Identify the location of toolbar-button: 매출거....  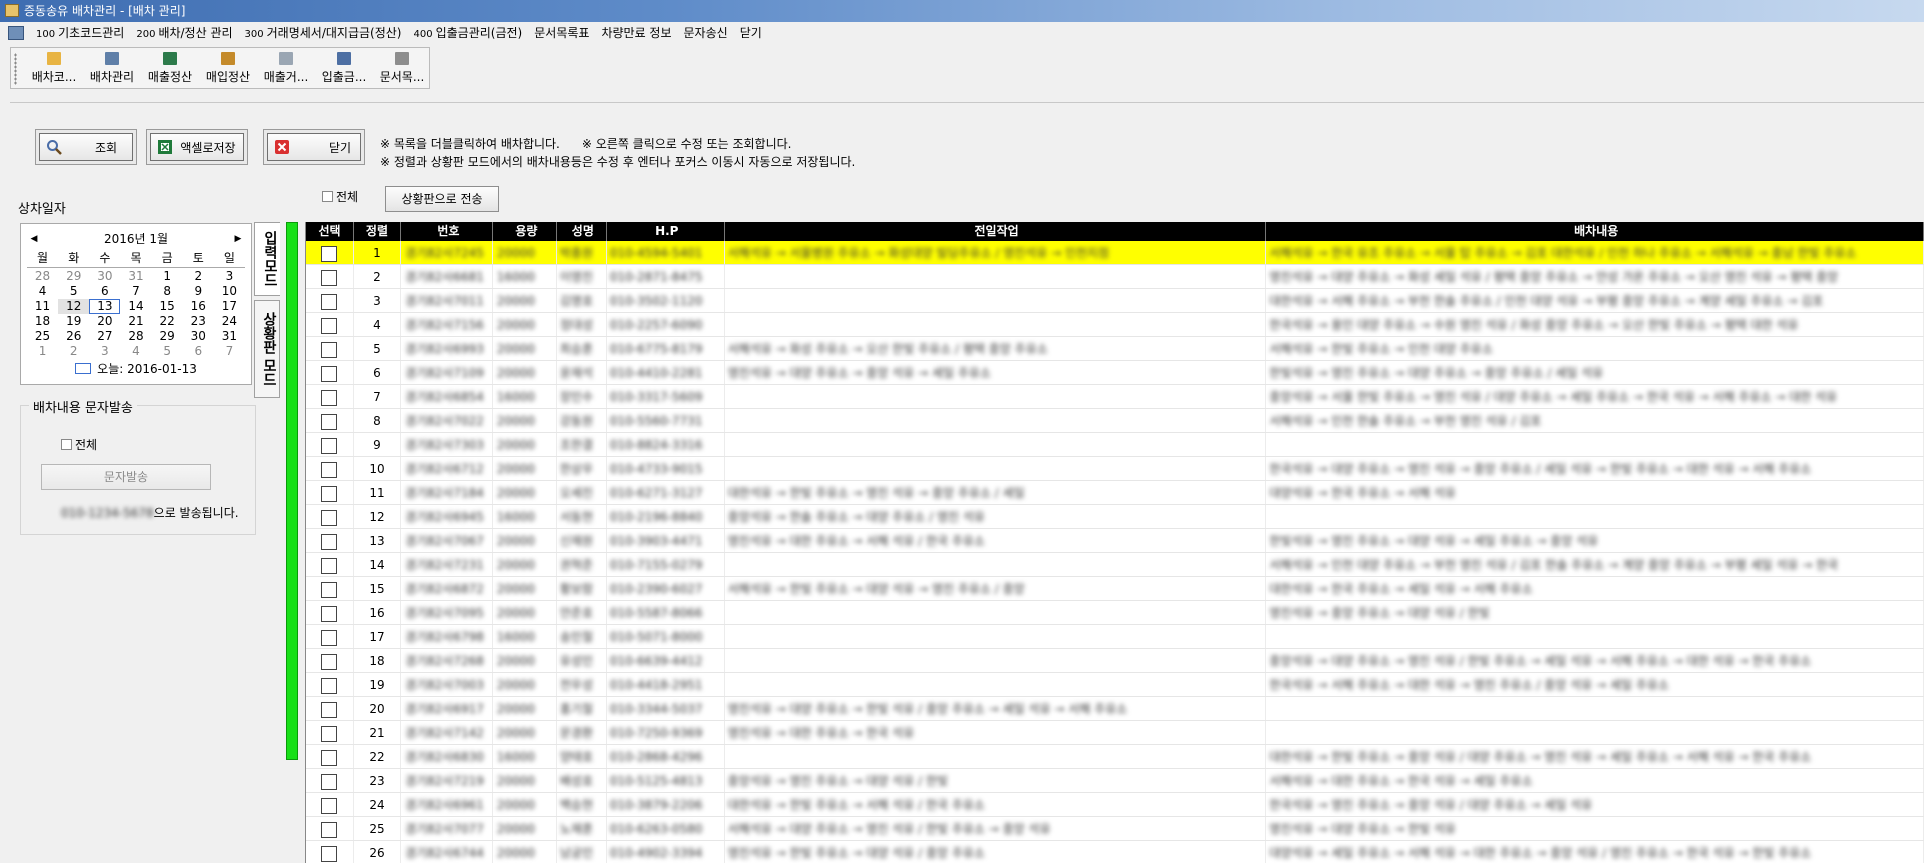
(286, 69).